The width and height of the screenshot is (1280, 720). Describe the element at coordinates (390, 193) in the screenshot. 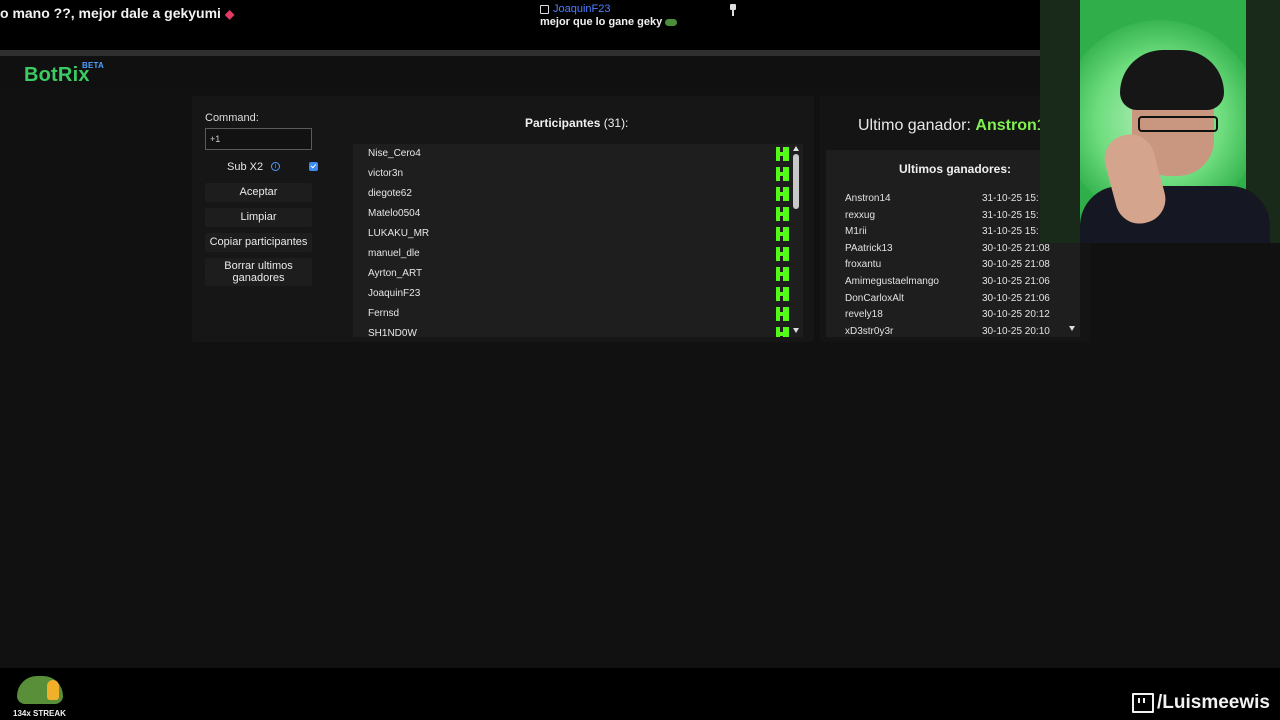

I see `participant-name: diegote62` at that location.